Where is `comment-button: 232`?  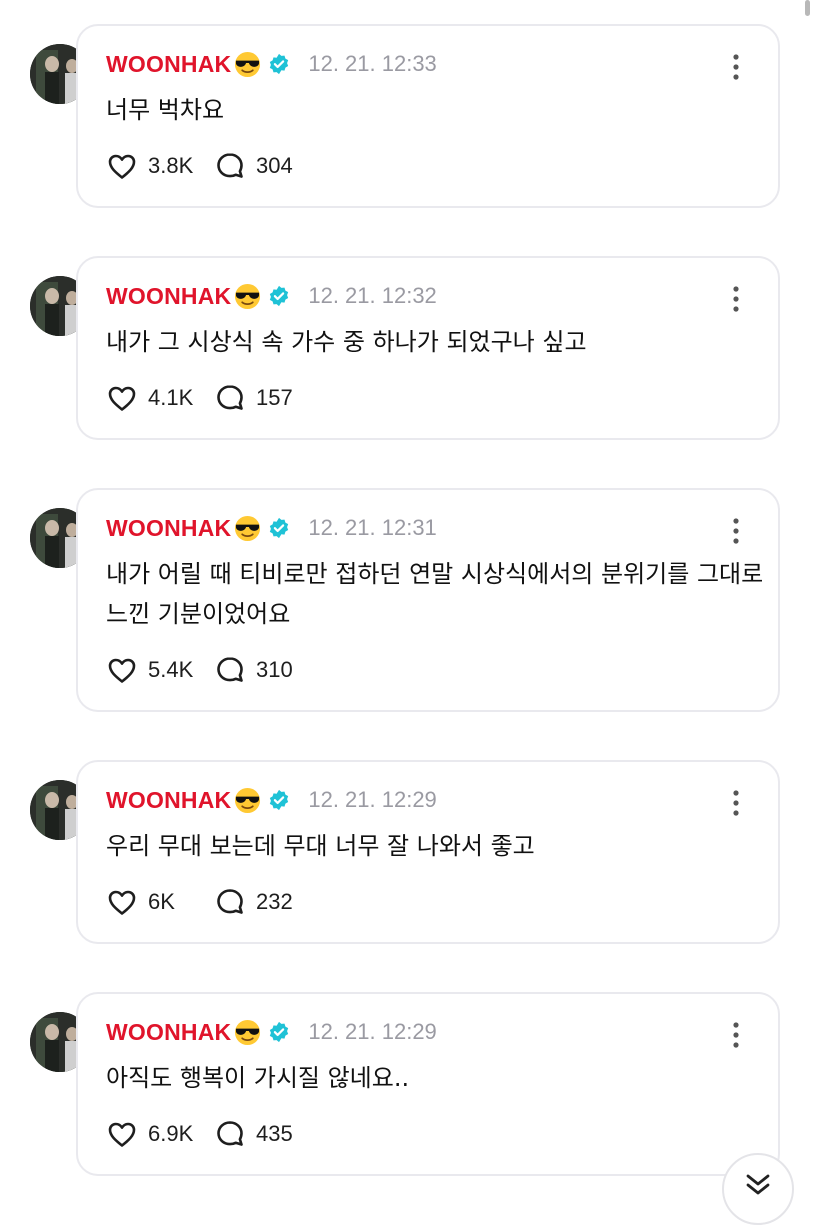
comment-button: 232 is located at coordinates (253, 902).